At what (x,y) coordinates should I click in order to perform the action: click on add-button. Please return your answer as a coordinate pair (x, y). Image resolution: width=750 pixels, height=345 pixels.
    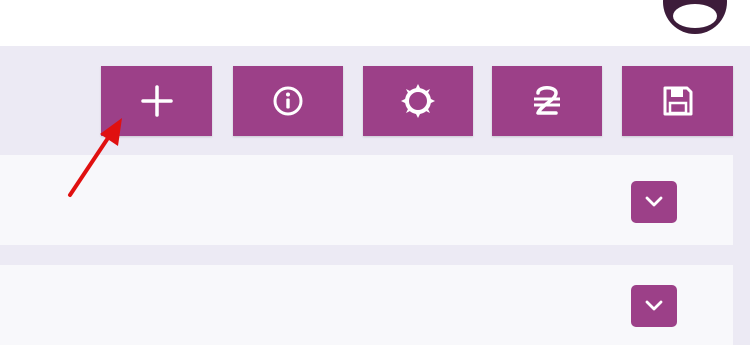
    Looking at the image, I should click on (156, 101).